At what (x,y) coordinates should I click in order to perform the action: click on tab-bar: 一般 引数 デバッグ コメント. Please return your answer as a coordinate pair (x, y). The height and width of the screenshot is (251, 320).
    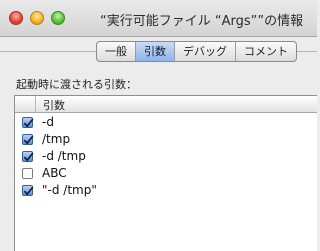
    Looking at the image, I should click on (196, 51).